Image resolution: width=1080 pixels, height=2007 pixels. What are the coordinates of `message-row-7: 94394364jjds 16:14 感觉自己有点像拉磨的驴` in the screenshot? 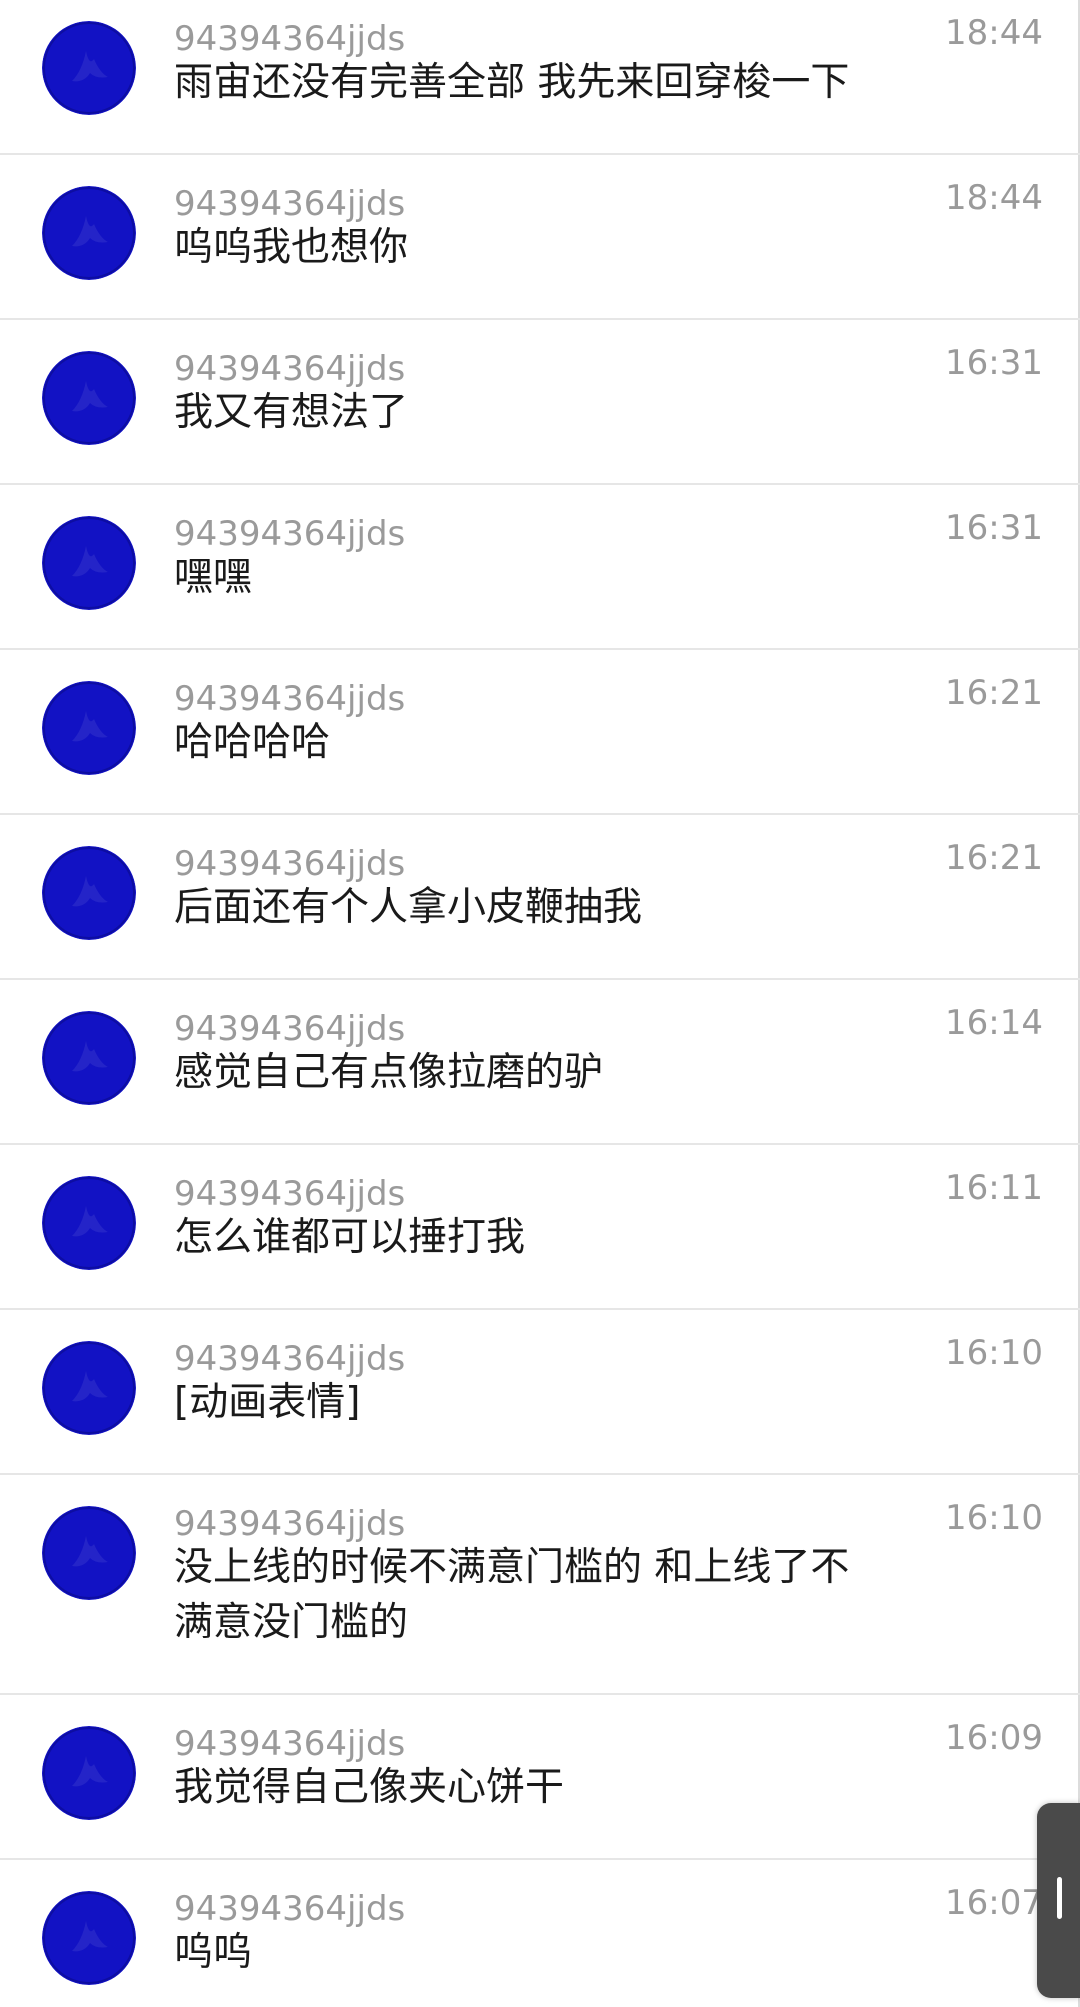 It's located at (540, 1062).